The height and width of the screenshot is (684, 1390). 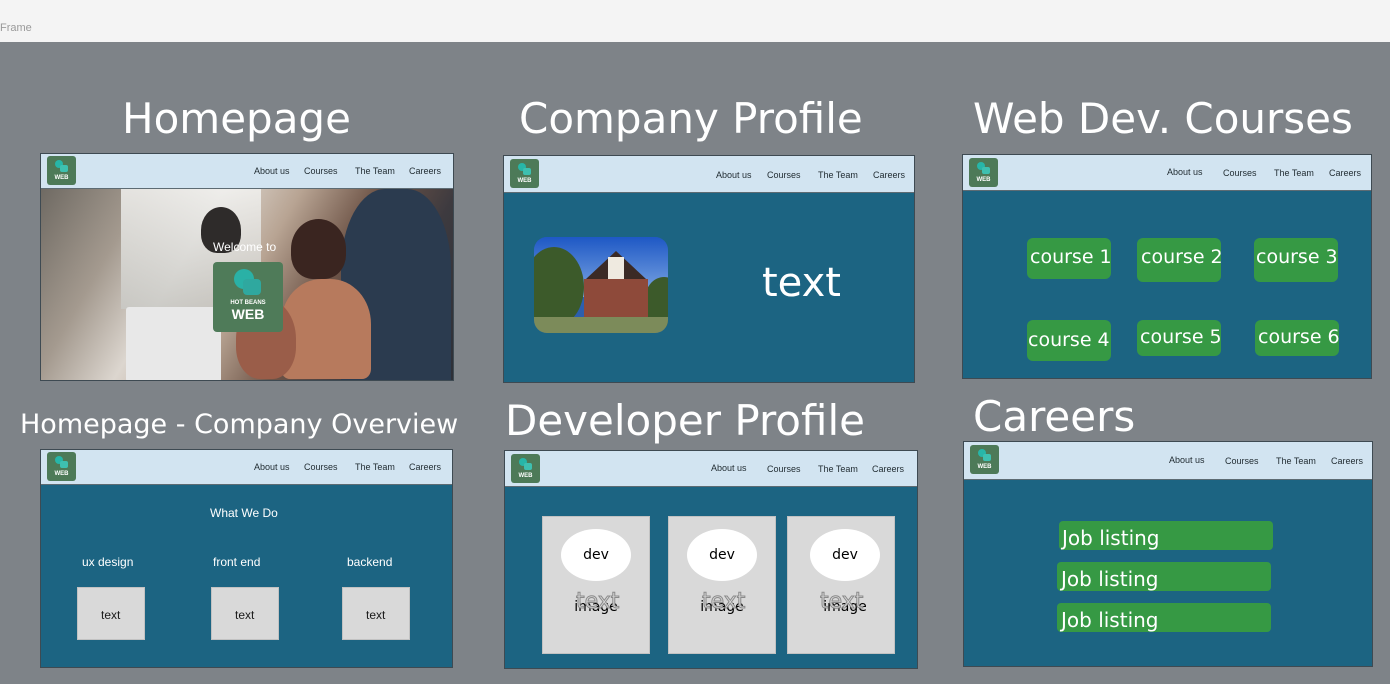 I want to click on course-button-4: course 4, so click(x=1069, y=340).